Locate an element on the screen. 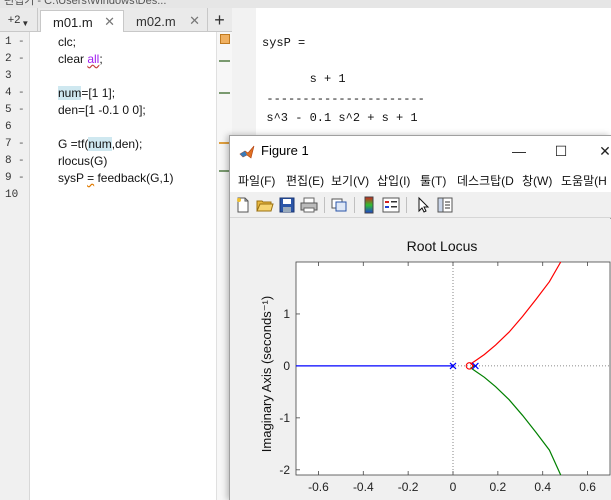 This screenshot has height=500, width=611. legend-icon is located at coordinates (391, 205).